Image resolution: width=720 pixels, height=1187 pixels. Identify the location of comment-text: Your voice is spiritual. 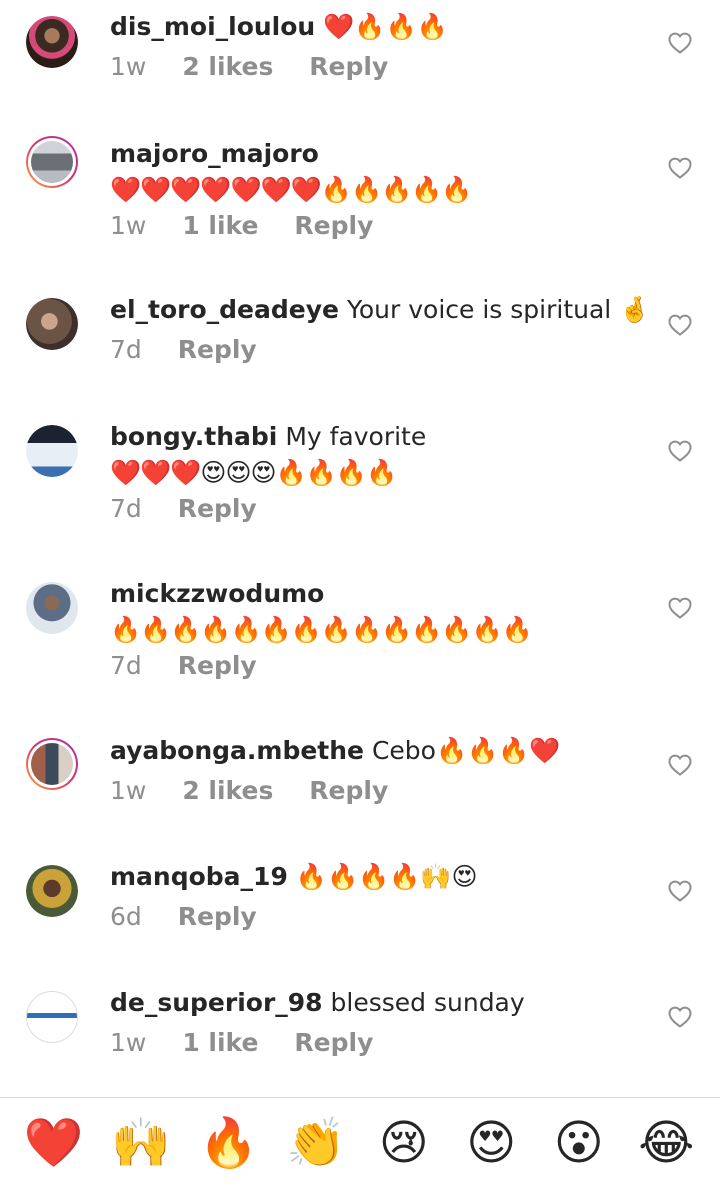
(479, 309).